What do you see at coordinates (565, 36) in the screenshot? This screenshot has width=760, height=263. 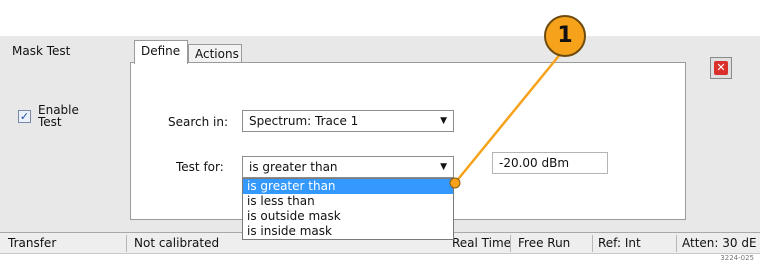 I see `callout-badge: 1` at bounding box center [565, 36].